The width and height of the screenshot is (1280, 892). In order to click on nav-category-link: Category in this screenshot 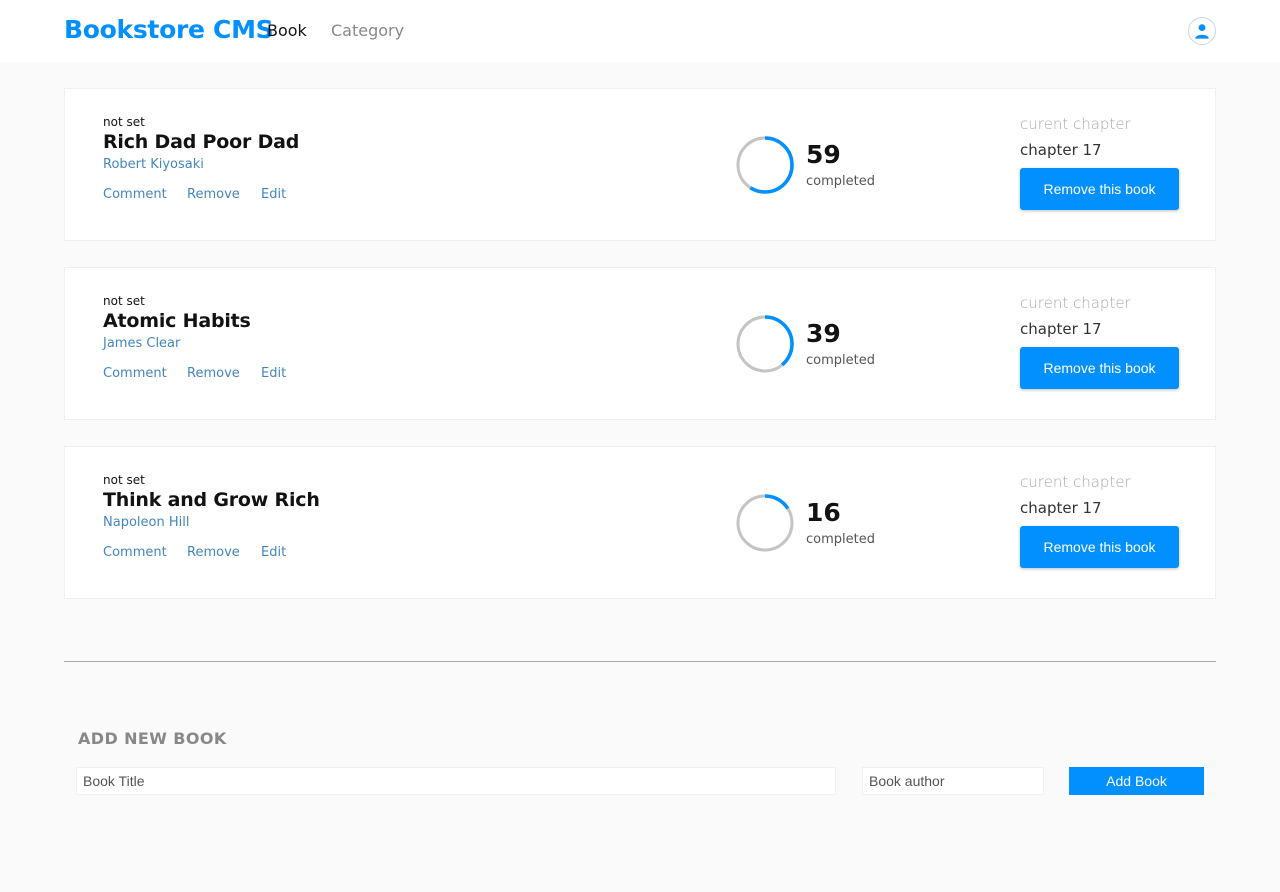, I will do `click(367, 30)`.